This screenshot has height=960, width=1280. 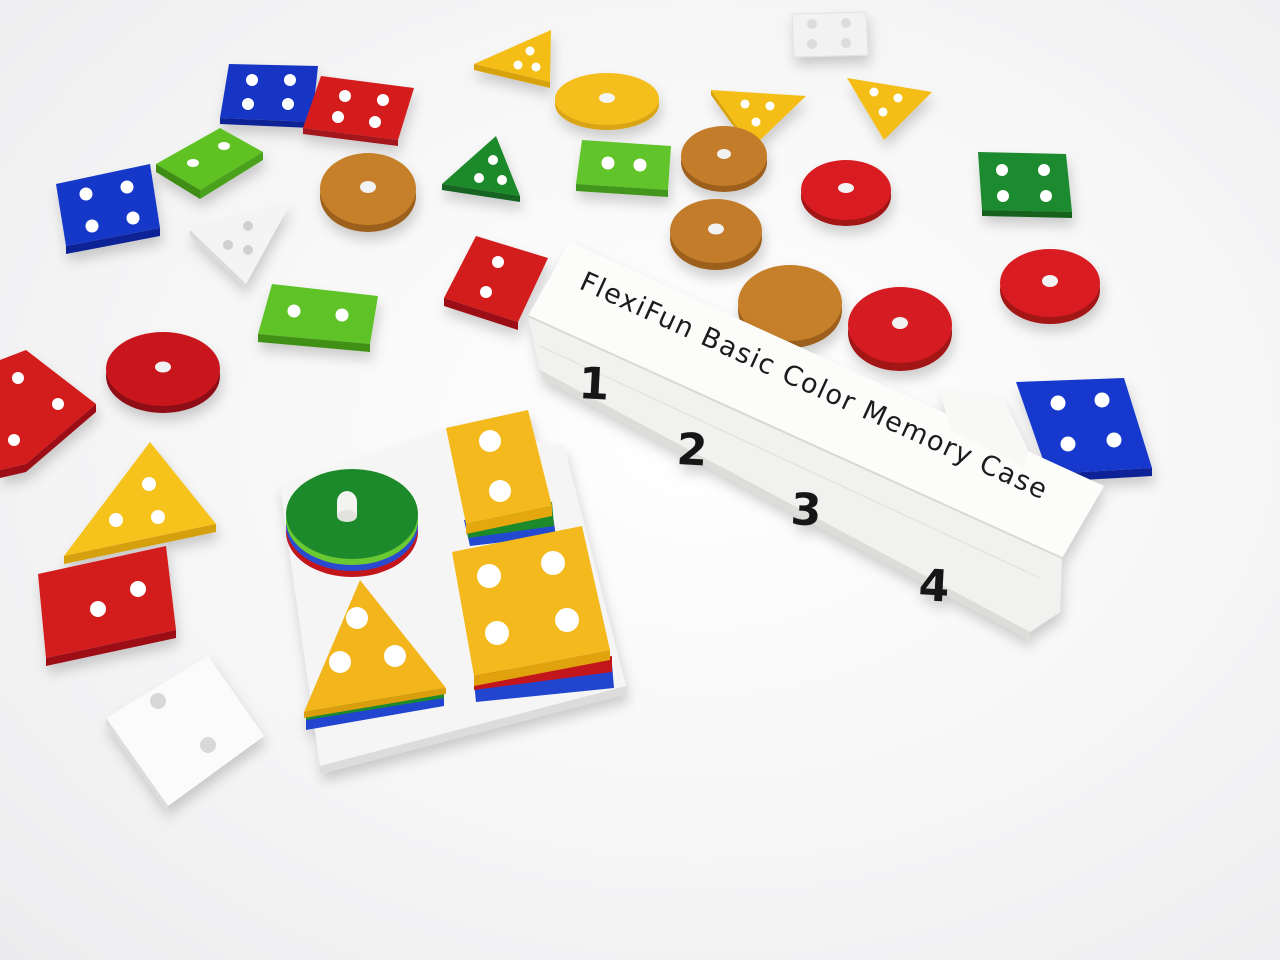 I want to click on case-number-3: 3, so click(x=805, y=510).